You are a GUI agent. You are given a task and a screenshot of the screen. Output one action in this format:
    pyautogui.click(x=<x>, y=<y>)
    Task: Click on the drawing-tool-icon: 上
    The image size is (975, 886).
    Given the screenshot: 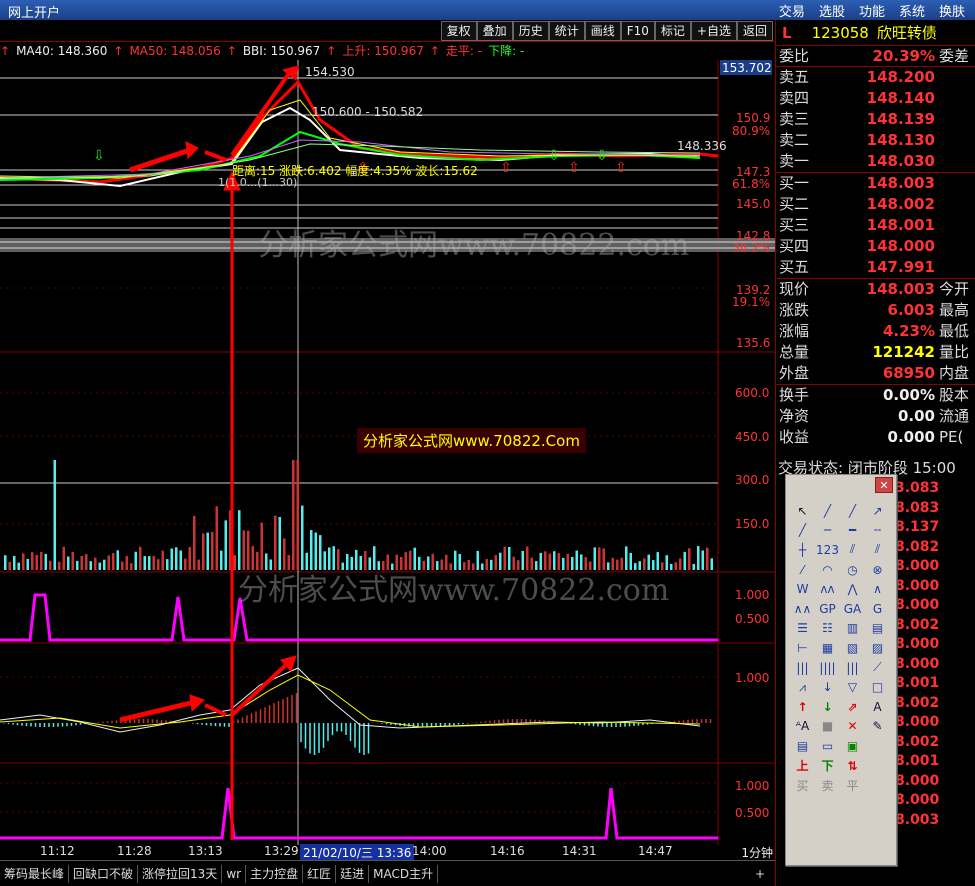 What is the action you would take?
    pyautogui.click(x=802, y=766)
    